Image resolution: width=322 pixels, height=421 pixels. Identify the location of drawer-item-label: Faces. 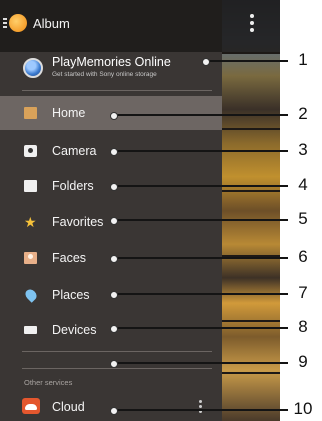
(69, 258).